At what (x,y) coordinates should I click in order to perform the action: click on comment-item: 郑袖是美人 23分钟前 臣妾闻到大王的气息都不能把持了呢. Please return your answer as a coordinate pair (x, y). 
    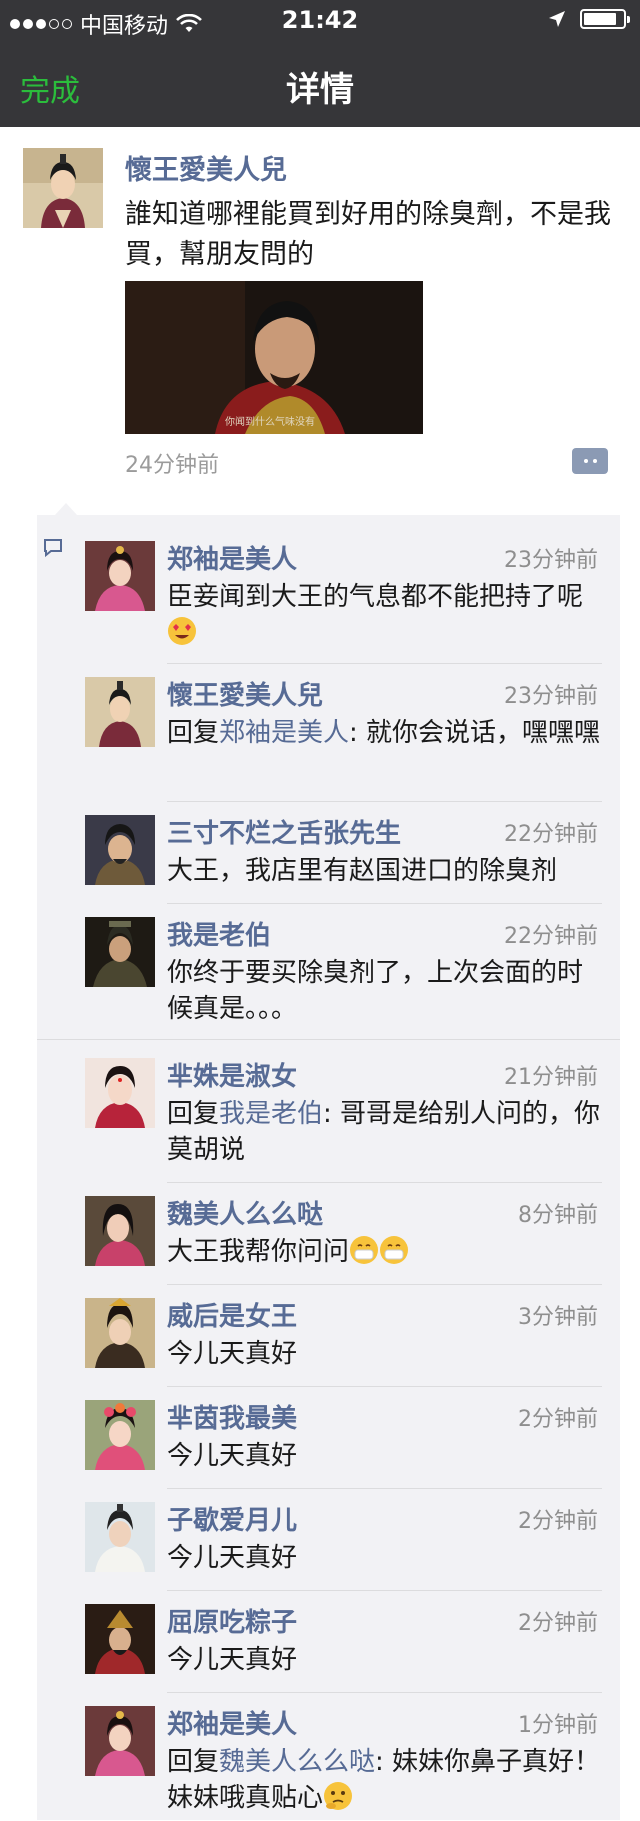
    Looking at the image, I should click on (328, 590).